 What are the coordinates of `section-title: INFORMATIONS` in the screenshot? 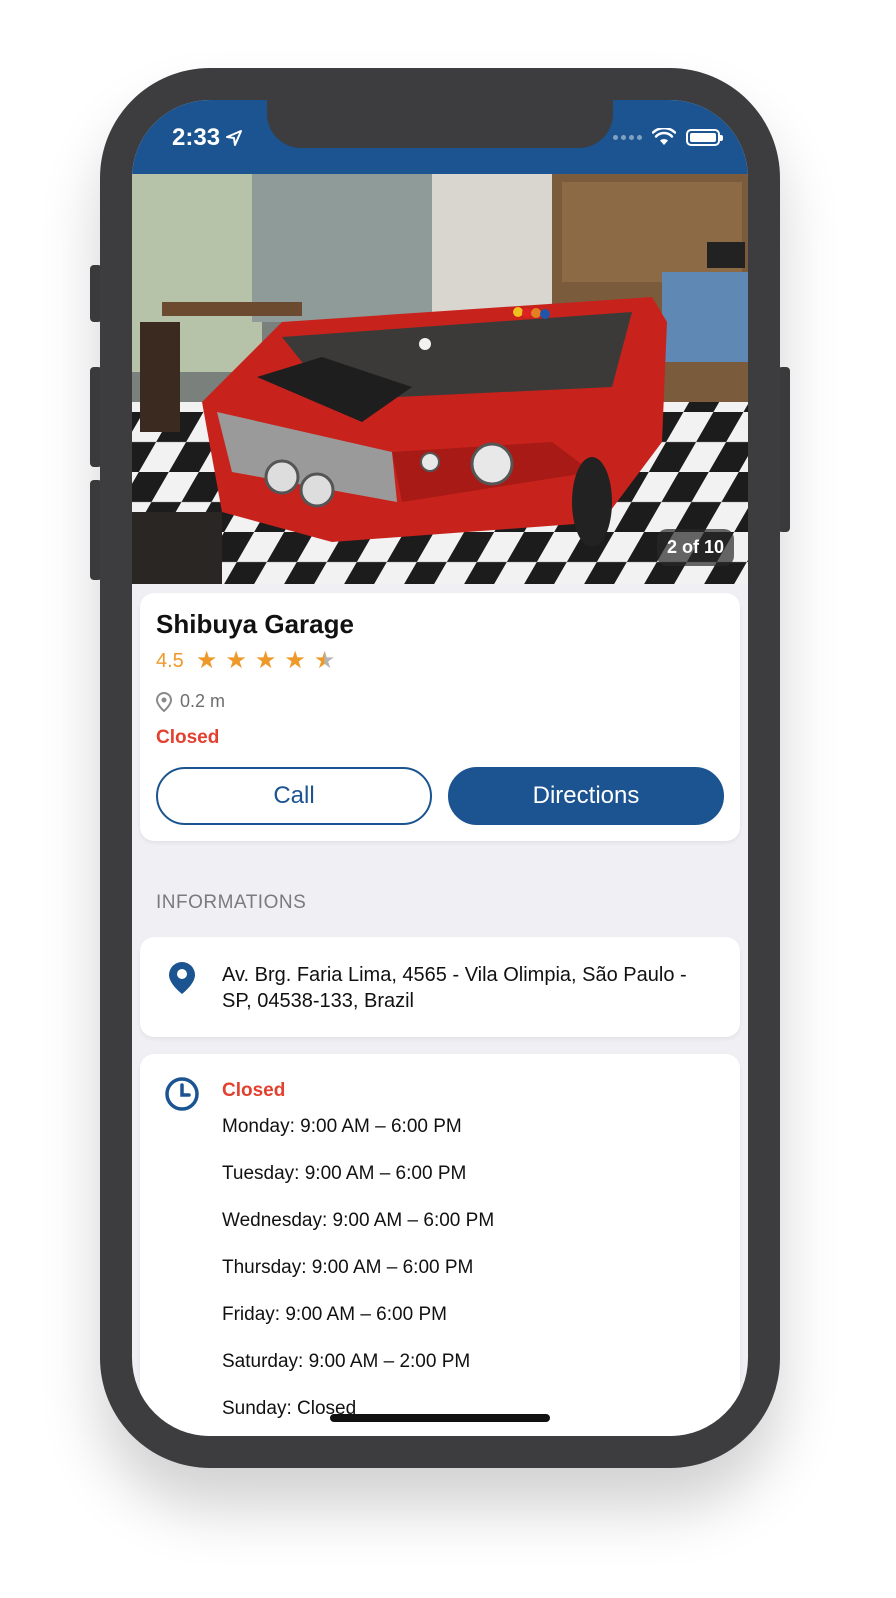 It's located at (231, 902).